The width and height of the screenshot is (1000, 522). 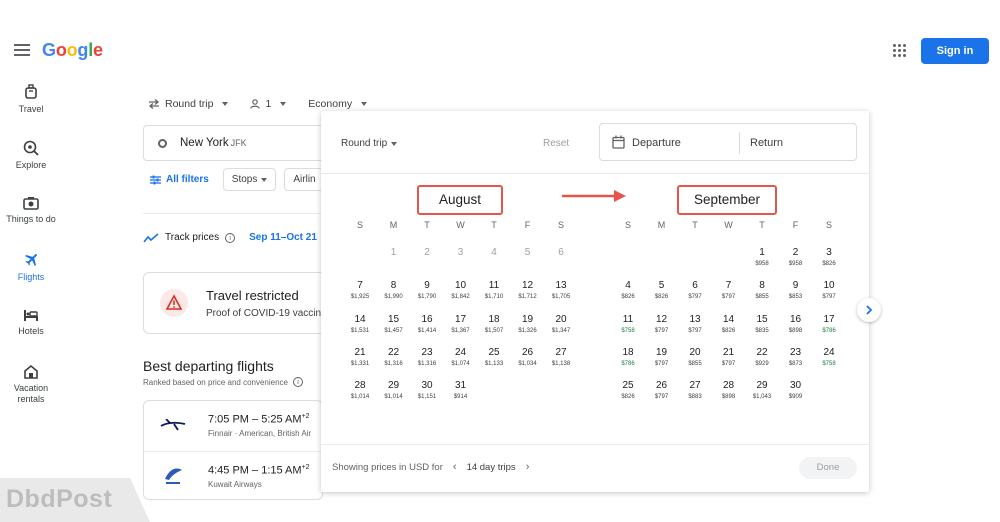 What do you see at coordinates (661, 297) in the screenshot?
I see `day-price: $826` at bounding box center [661, 297].